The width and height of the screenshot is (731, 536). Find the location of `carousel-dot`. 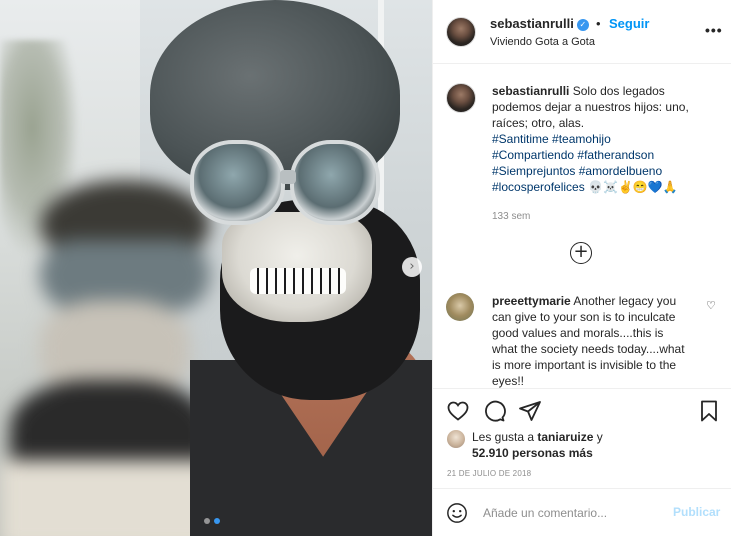

carousel-dot is located at coordinates (207, 521).